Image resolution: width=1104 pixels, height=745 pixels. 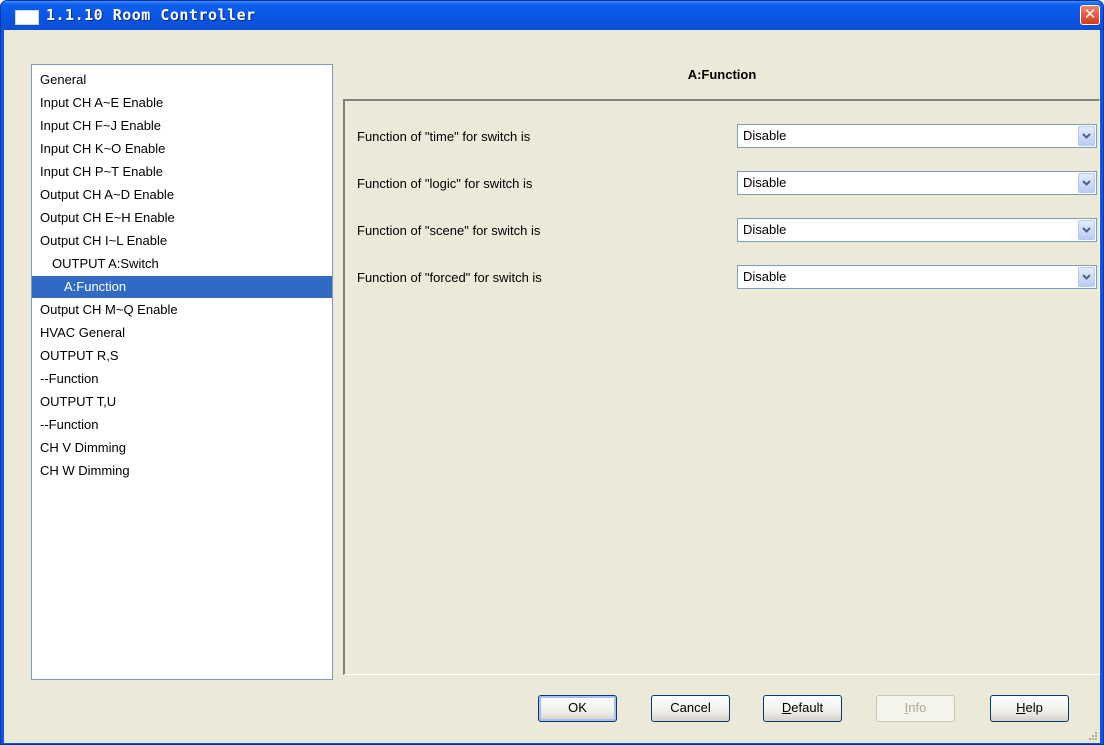 I want to click on tree-item: A:Function, so click(x=182, y=287).